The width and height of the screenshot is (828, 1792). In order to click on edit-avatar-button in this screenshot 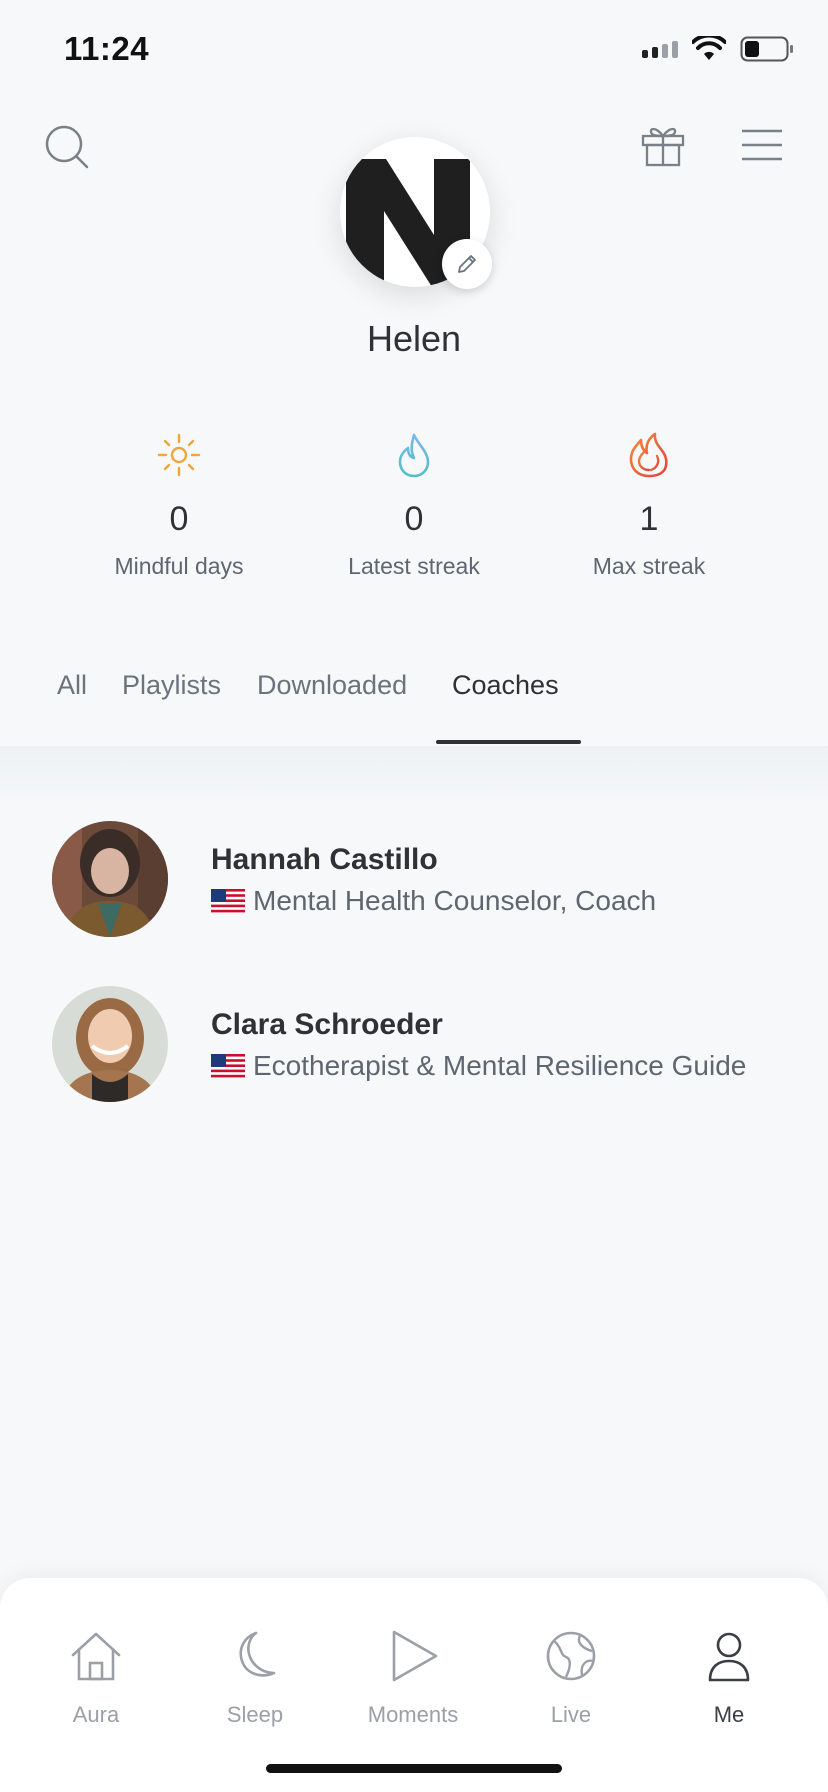, I will do `click(467, 264)`.